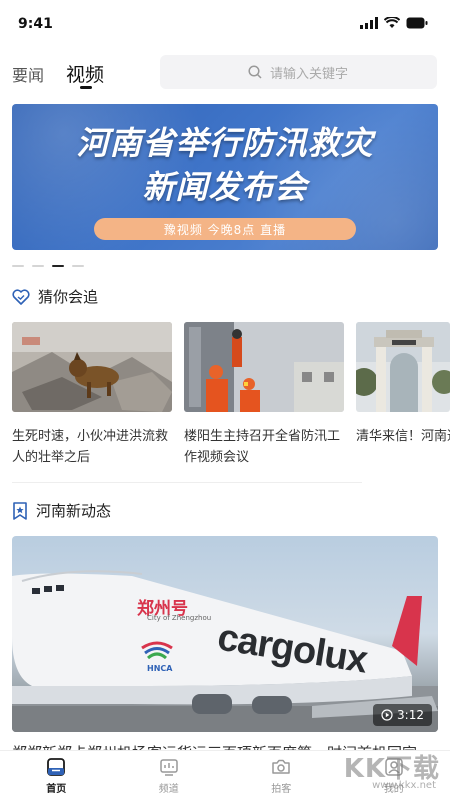 The width and height of the screenshot is (450, 800). I want to click on nav-shoot: 拍客, so click(281, 775).